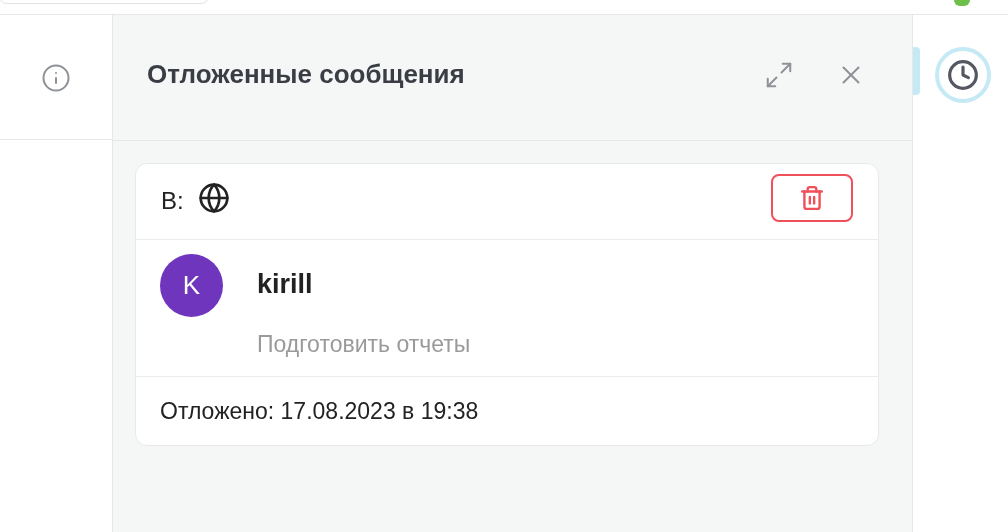 The width and height of the screenshot is (1008, 532). Describe the element at coordinates (319, 411) in the screenshot. I see `scheduled-time: Отложено: 17.08.2023 в 19:38` at that location.